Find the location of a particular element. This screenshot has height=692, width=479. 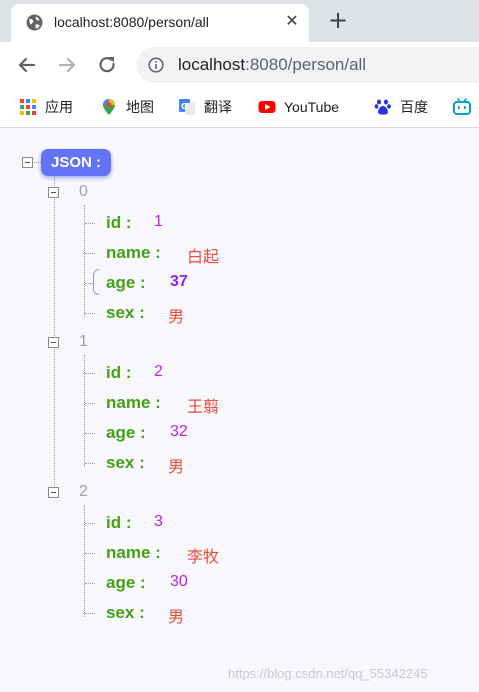

bookmark-bilibili is located at coordinates (462, 107).